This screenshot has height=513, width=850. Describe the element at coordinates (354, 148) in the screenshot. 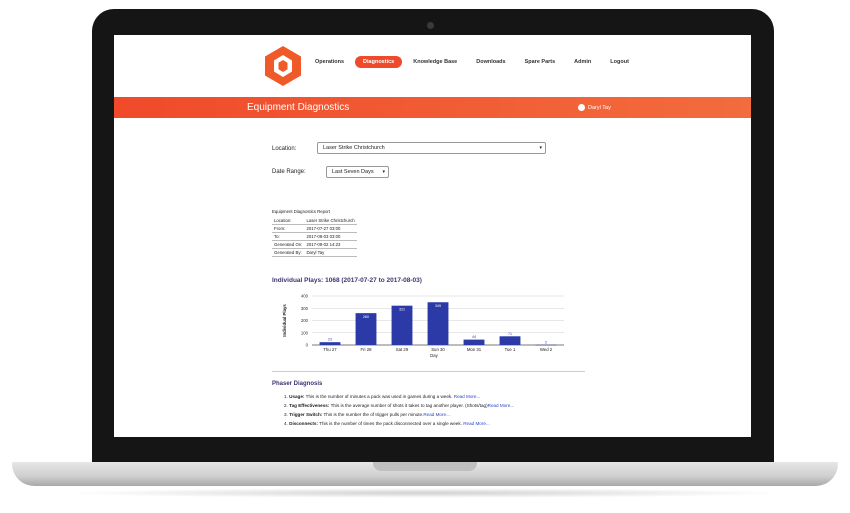

I see `location-select-value: Laser Strike Christchurch` at that location.